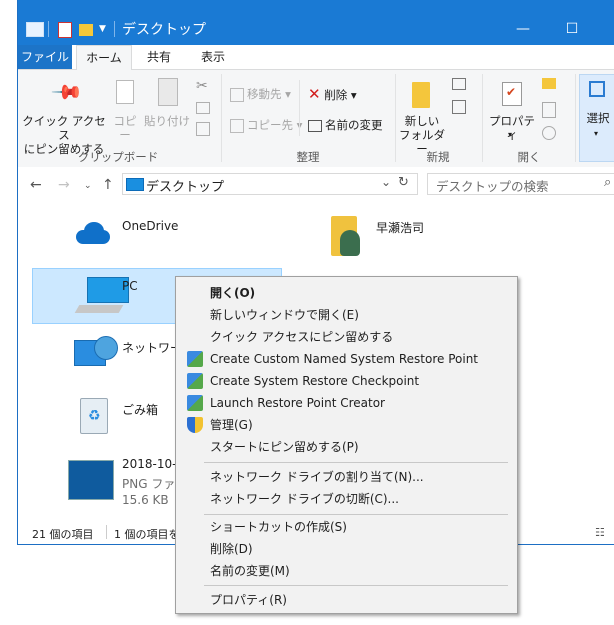  Describe the element at coordinates (459, 84) in the screenshot. I see `new-item-icon` at that location.